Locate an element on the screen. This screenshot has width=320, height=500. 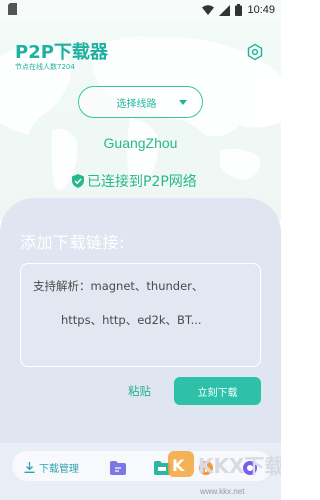
download-now-button: 立刻下载 is located at coordinates (217, 391).